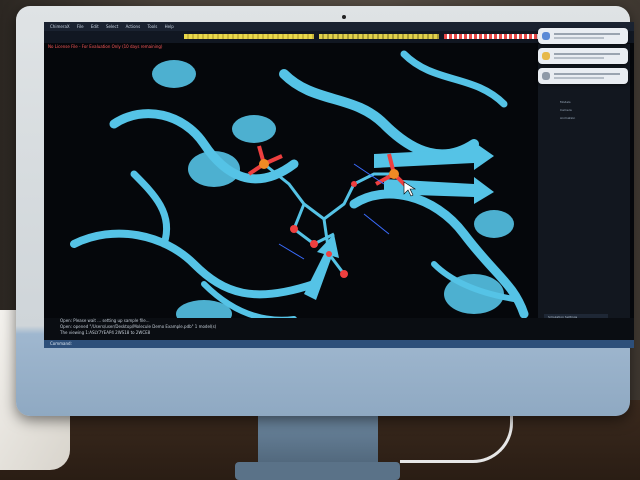 The width and height of the screenshot is (640, 480). I want to click on menu-item-file: File, so click(80, 26).